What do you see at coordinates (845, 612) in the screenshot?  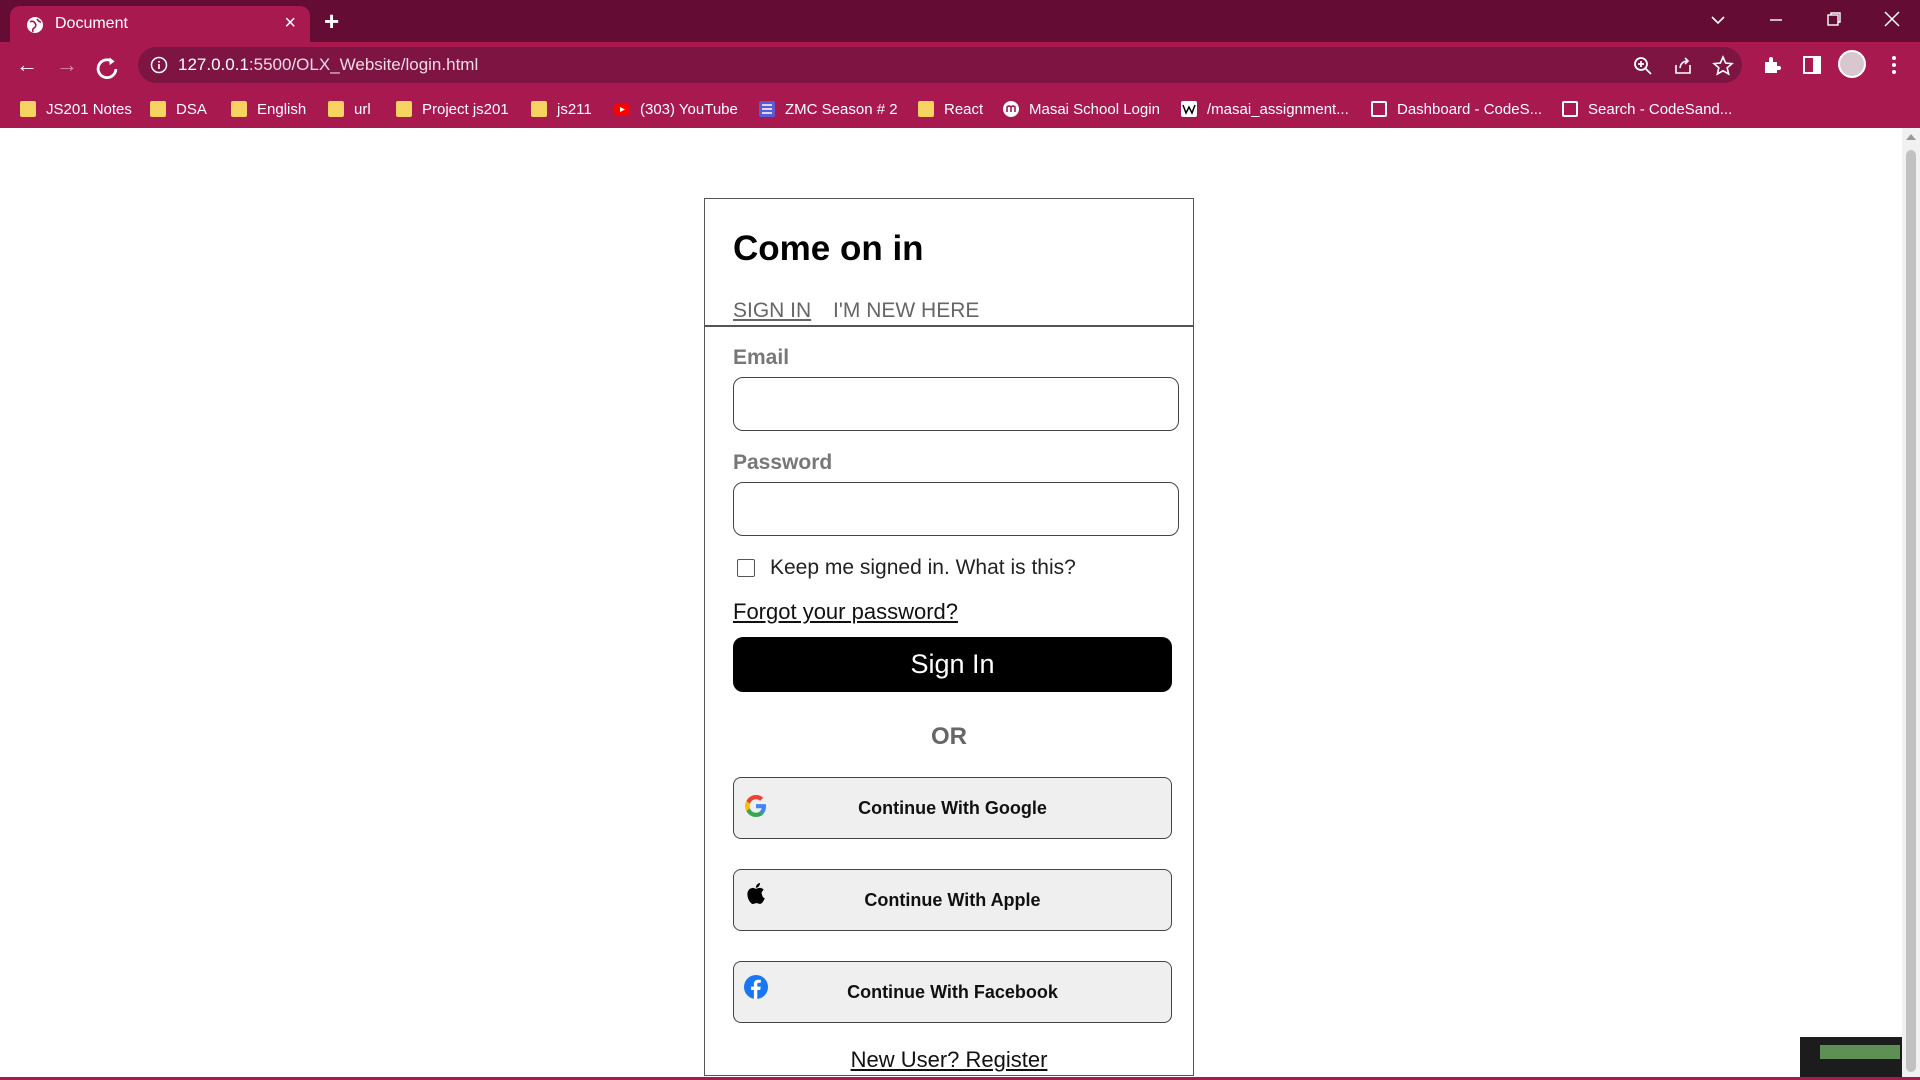 I see `forgot-password-link: Forgot your password?` at bounding box center [845, 612].